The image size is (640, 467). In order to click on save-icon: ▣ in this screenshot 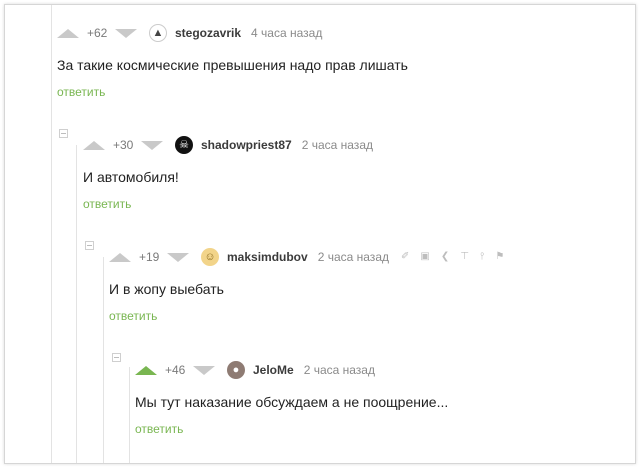, I will do `click(424, 257)`.